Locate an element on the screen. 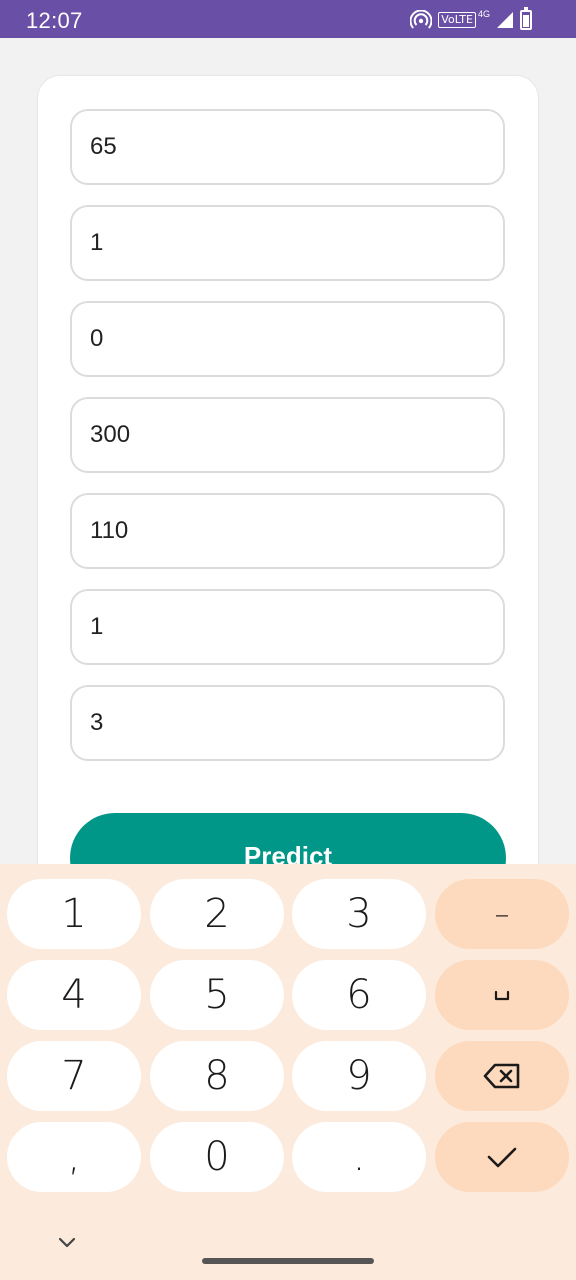 Image resolution: width=576 pixels, height=1280 pixels. checkmark-icon is located at coordinates (502, 1157).